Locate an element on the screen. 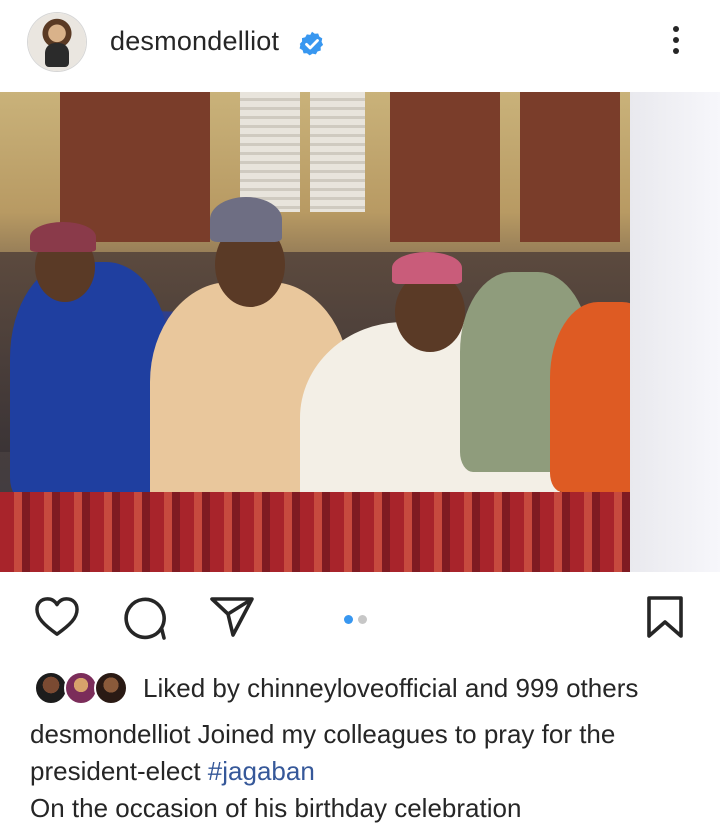  caption-line2-prefix: president-elect is located at coordinates (115, 771).